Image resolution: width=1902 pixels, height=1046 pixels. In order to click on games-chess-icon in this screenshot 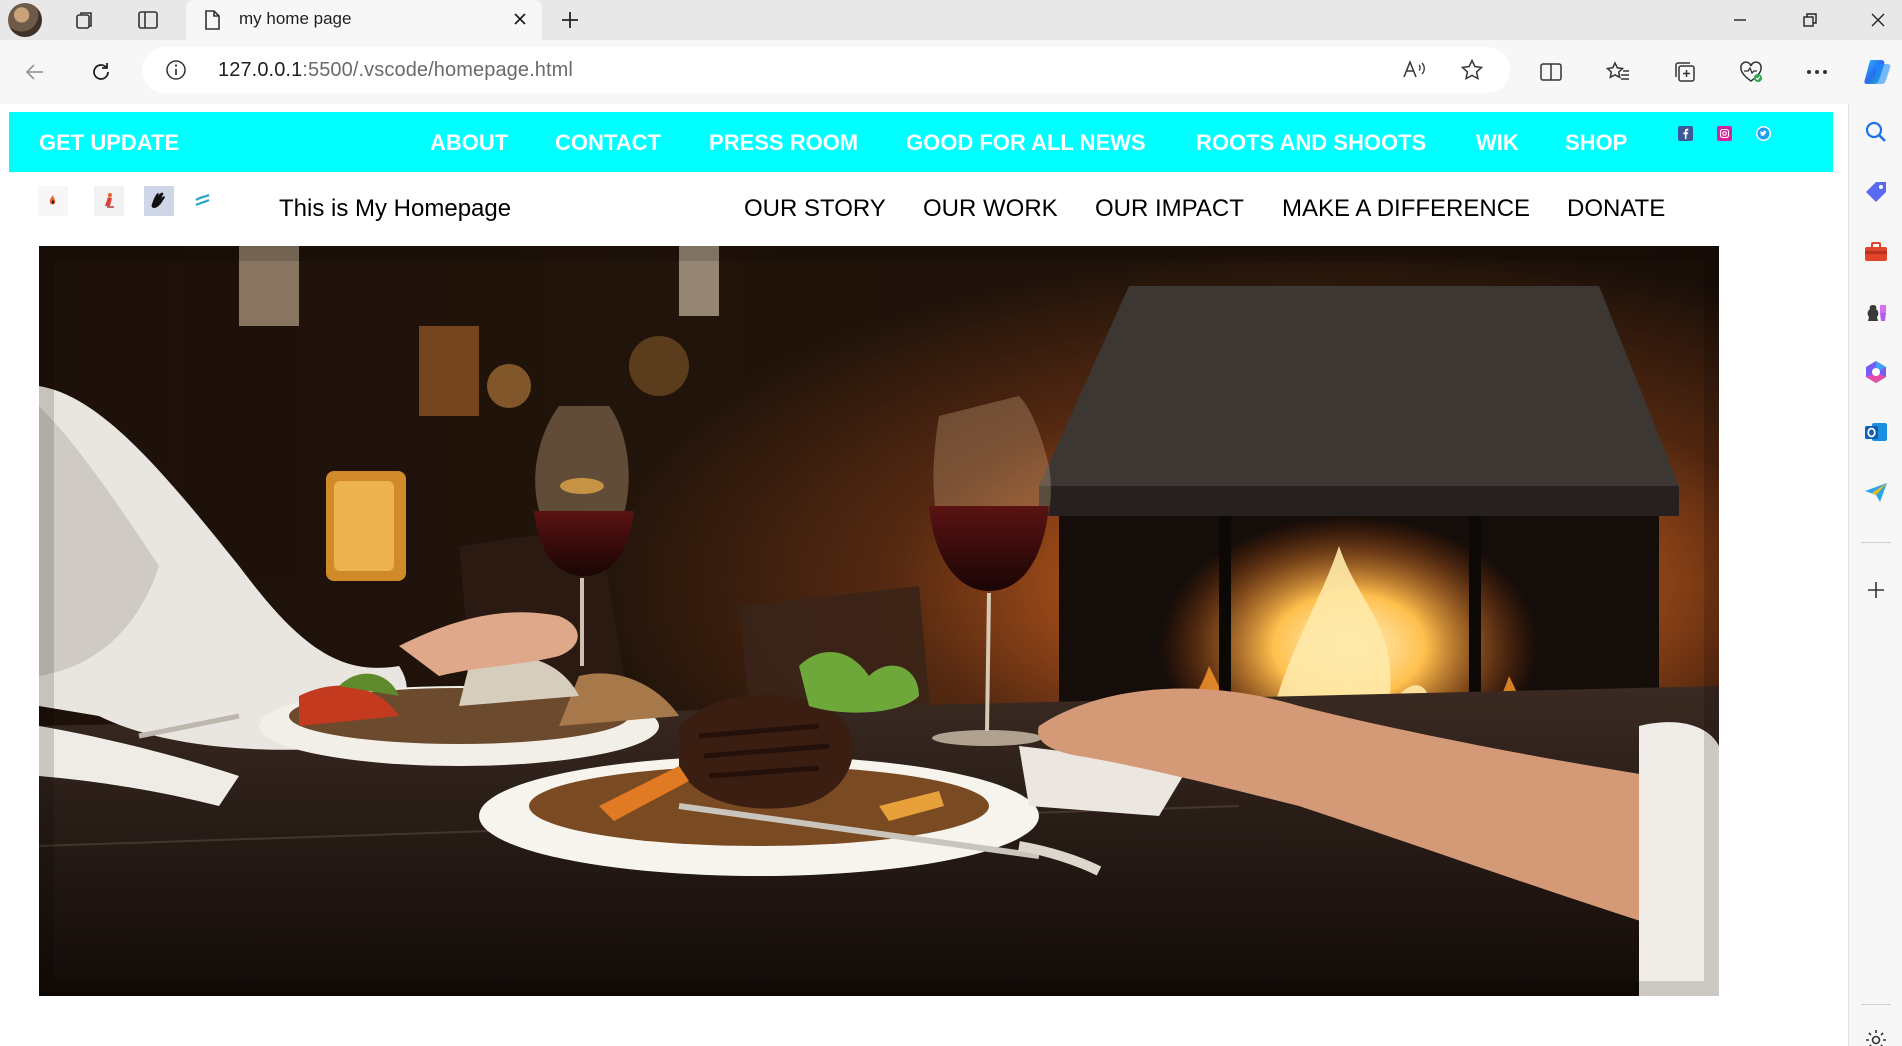, I will do `click(1876, 312)`.